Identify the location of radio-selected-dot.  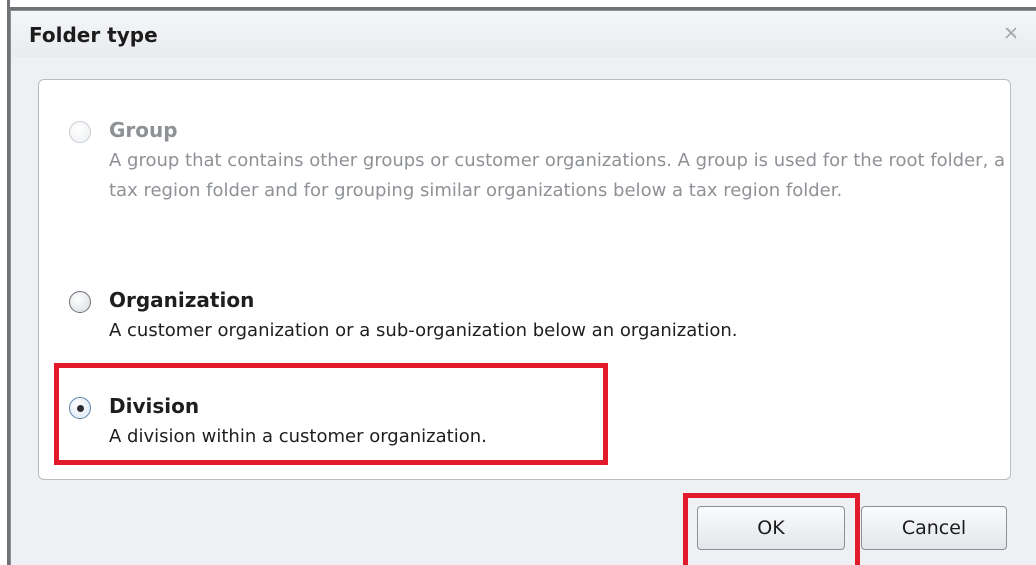
(80, 408).